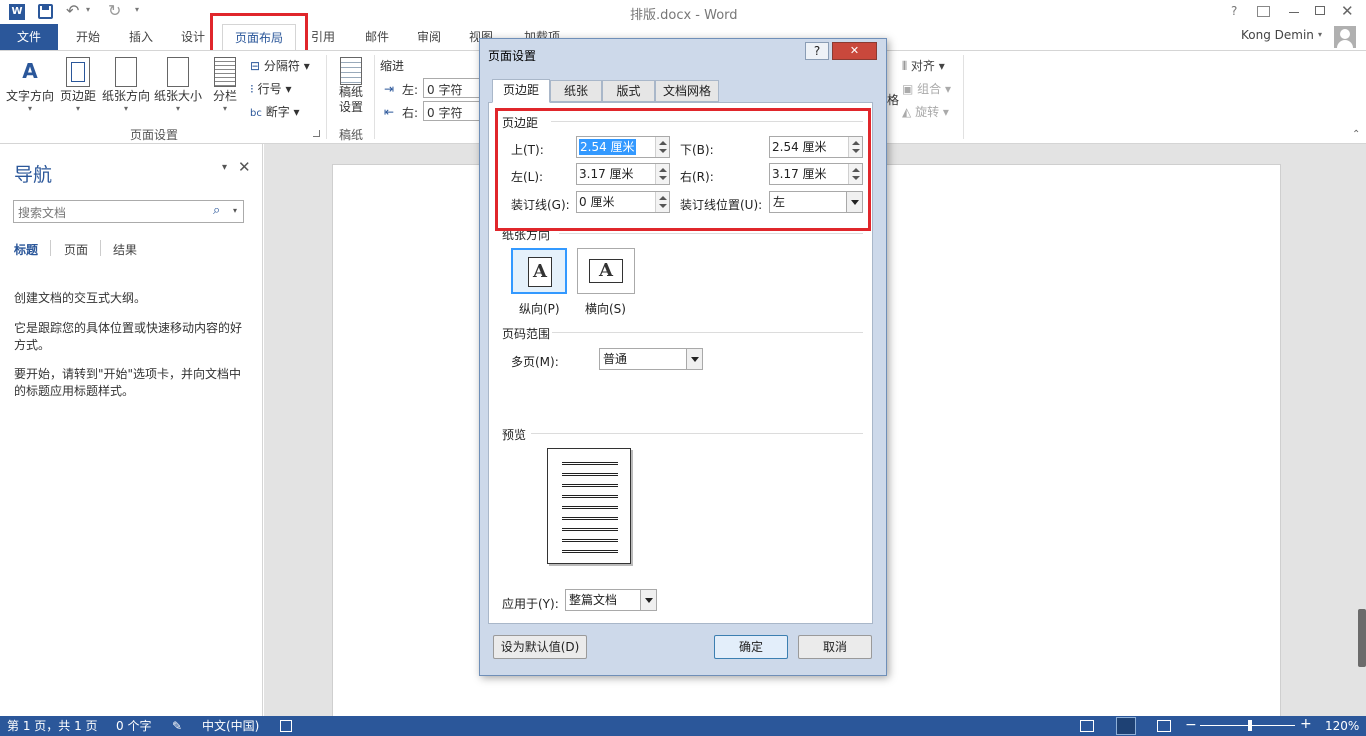 This screenshot has width=1366, height=736. Describe the element at coordinates (389, 89) in the screenshot. I see `indent-left-icon: ⇥` at that location.